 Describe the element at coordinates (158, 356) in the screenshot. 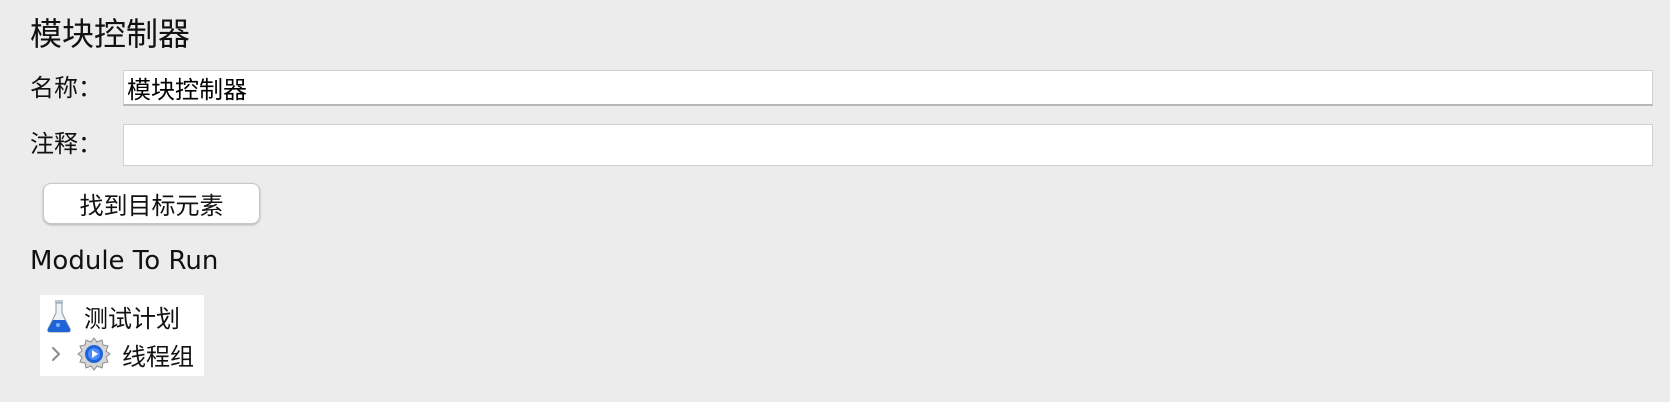

I see `tree-item-label: 线程组` at that location.